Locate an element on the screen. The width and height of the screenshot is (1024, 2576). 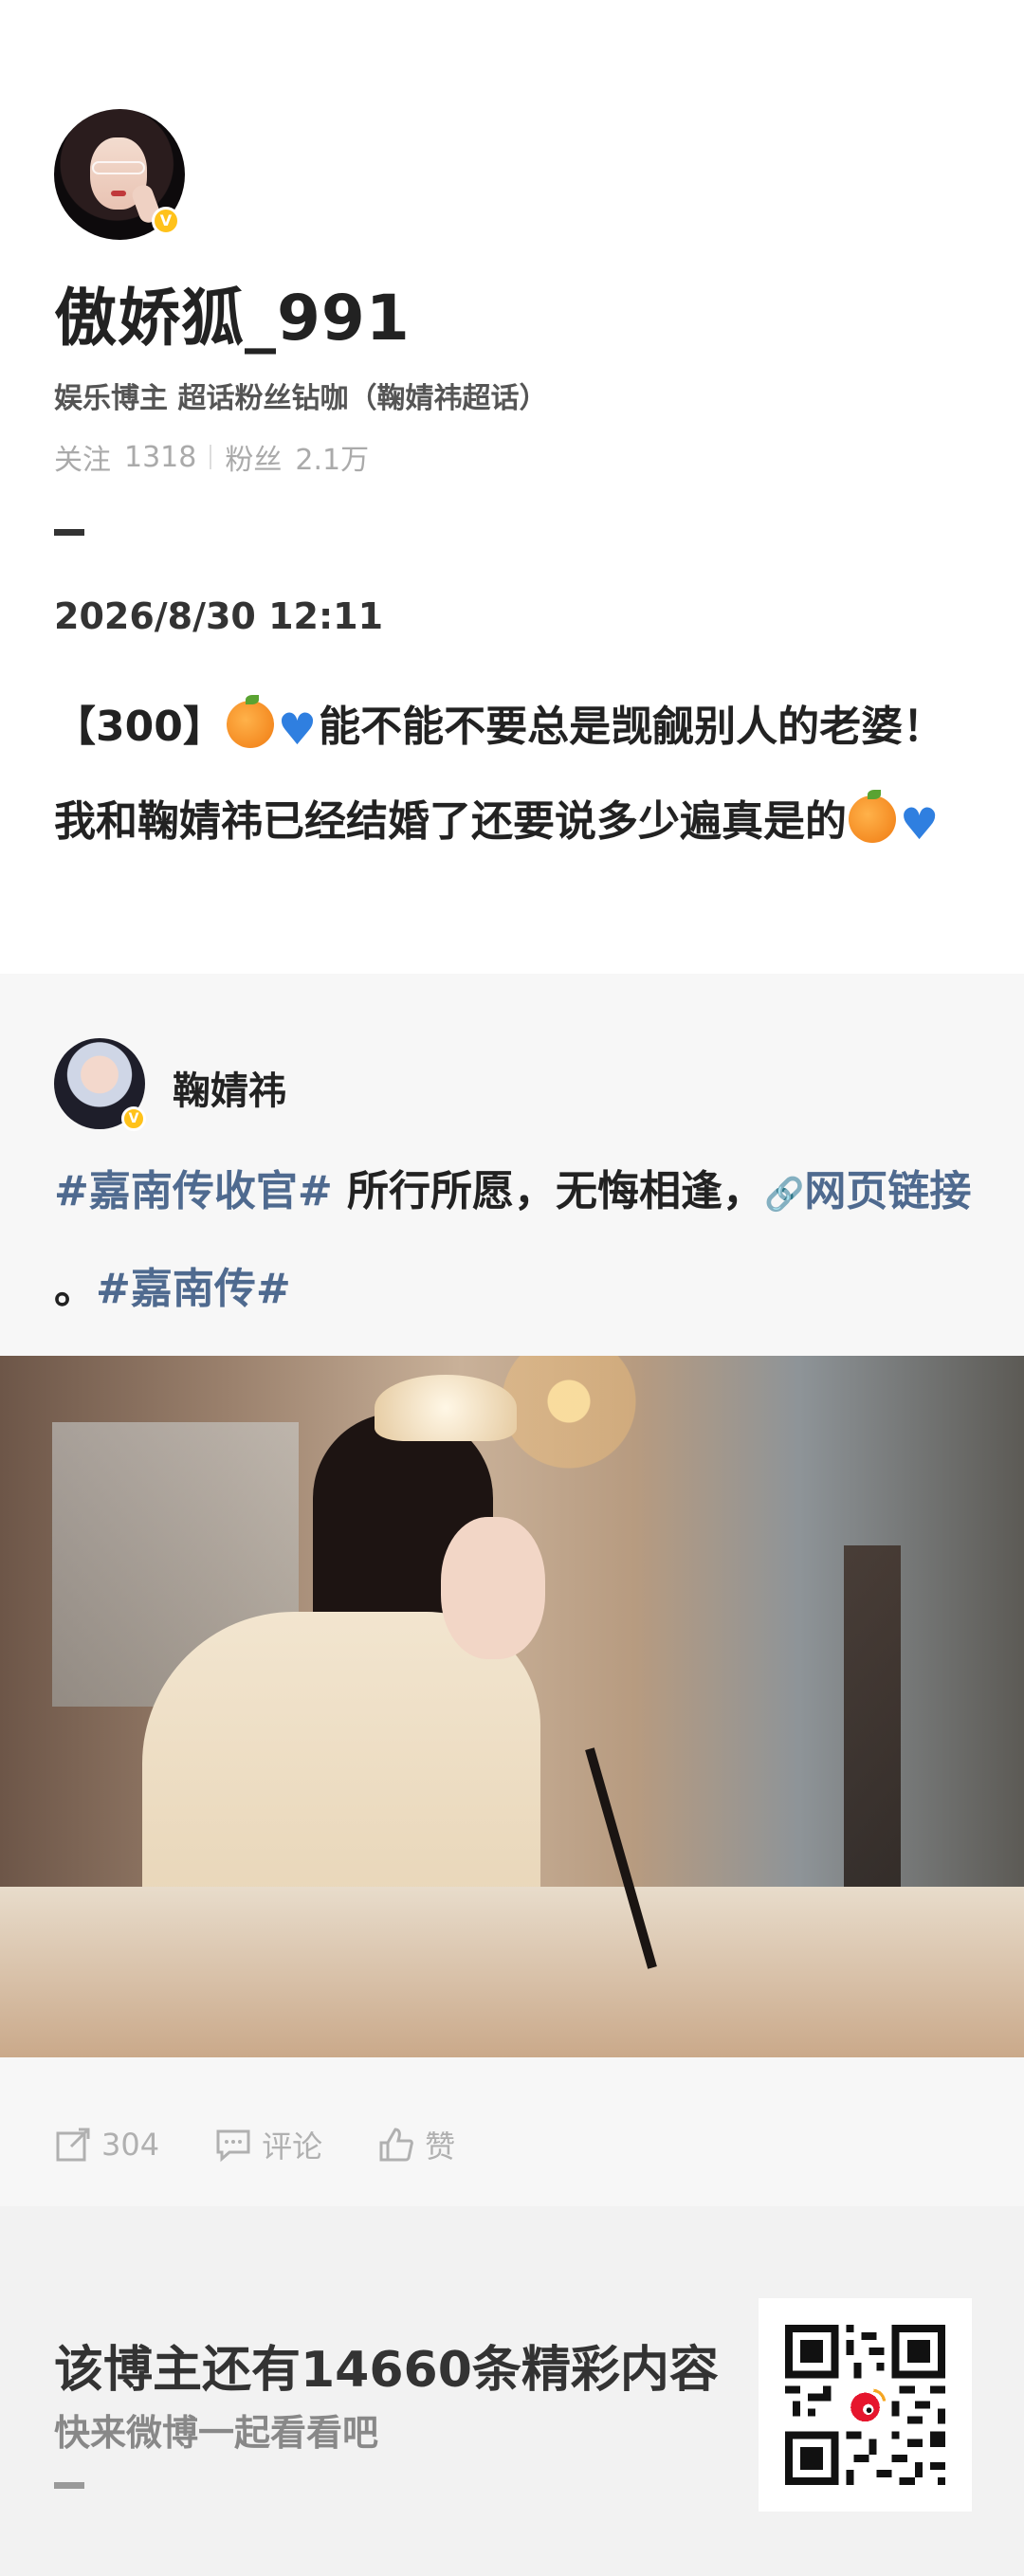
web-link: 🔗网页链接 is located at coordinates (867, 1191).